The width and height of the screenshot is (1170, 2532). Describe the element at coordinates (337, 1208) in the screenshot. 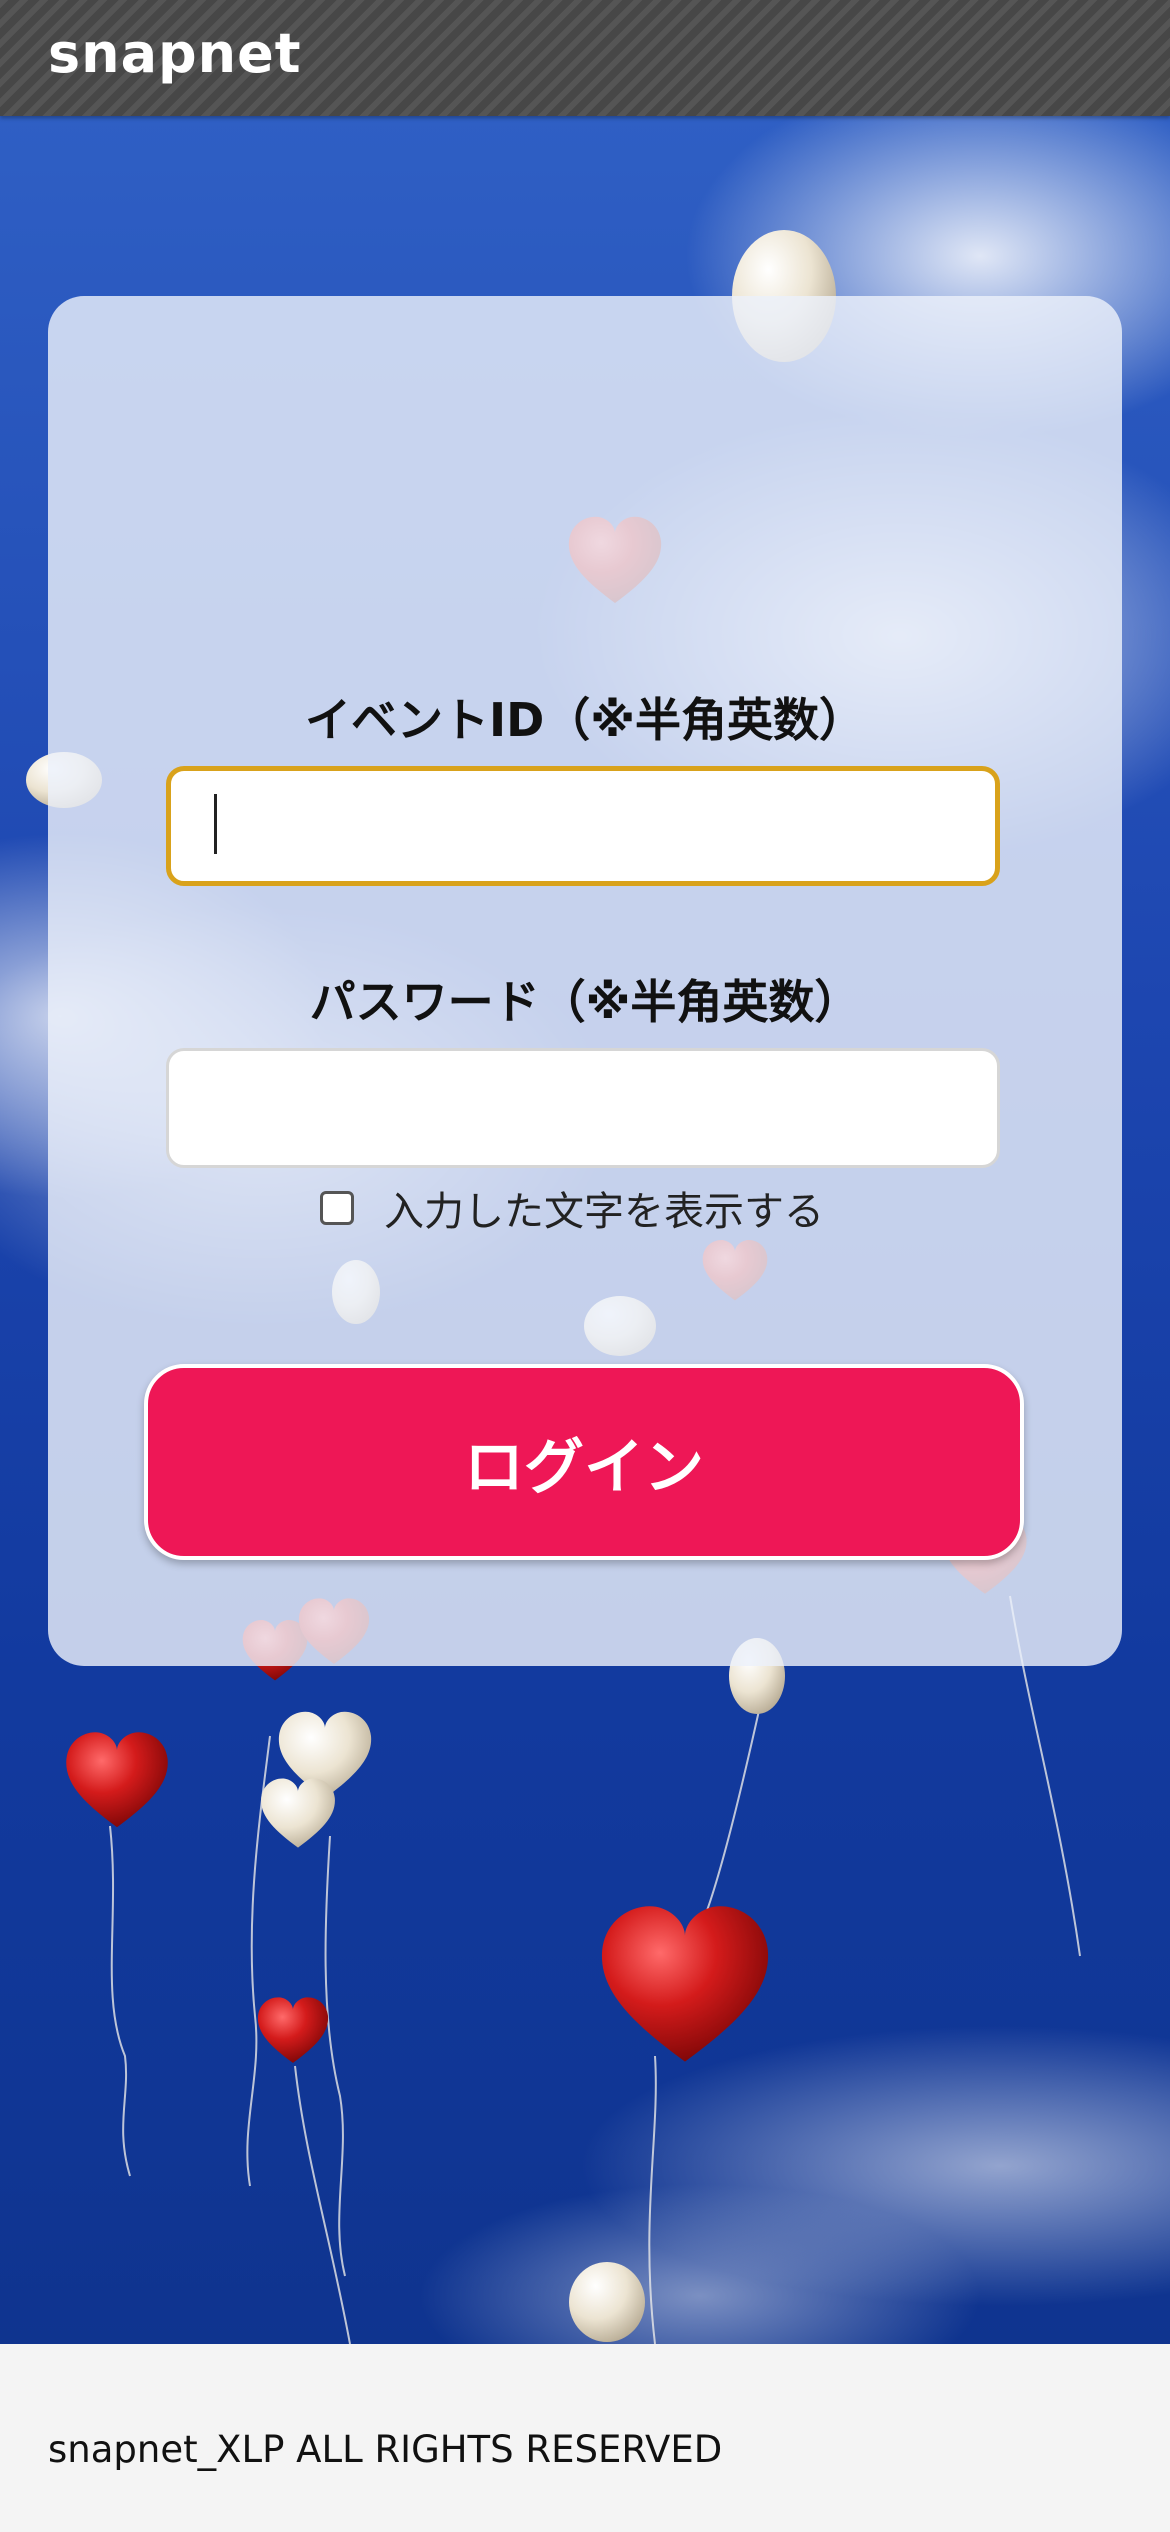

I see `show-characters-checkbox` at that location.